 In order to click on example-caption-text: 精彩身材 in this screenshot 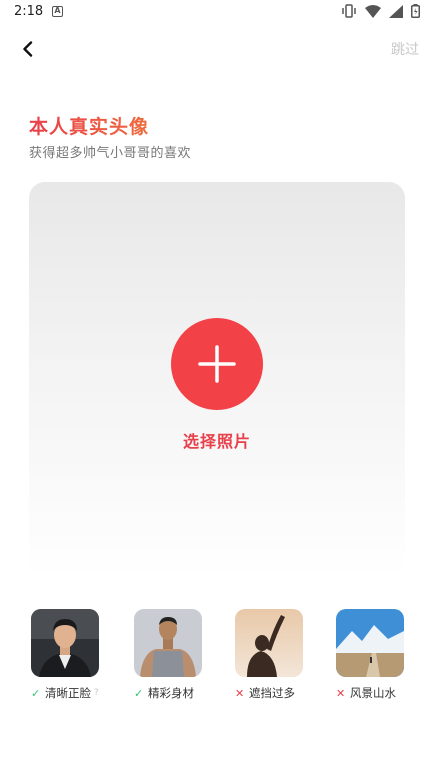, I will do `click(171, 693)`.